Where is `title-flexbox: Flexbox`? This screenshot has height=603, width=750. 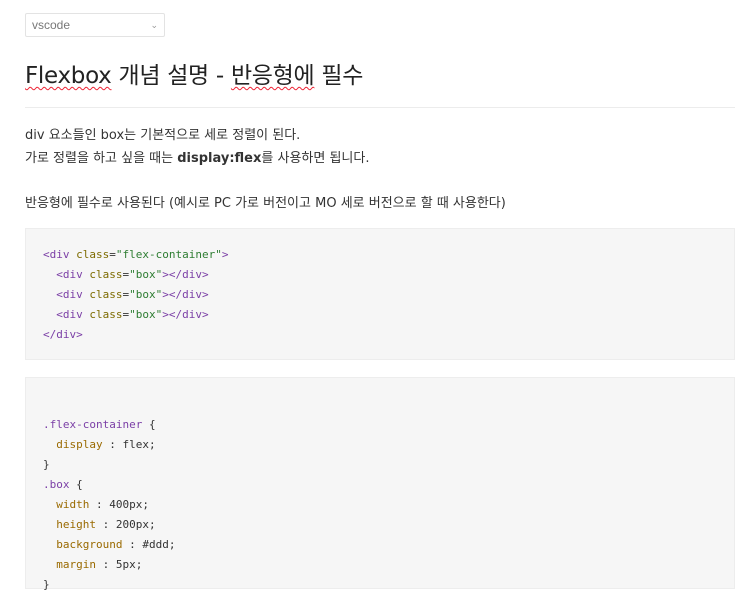 title-flexbox: Flexbox is located at coordinates (68, 76).